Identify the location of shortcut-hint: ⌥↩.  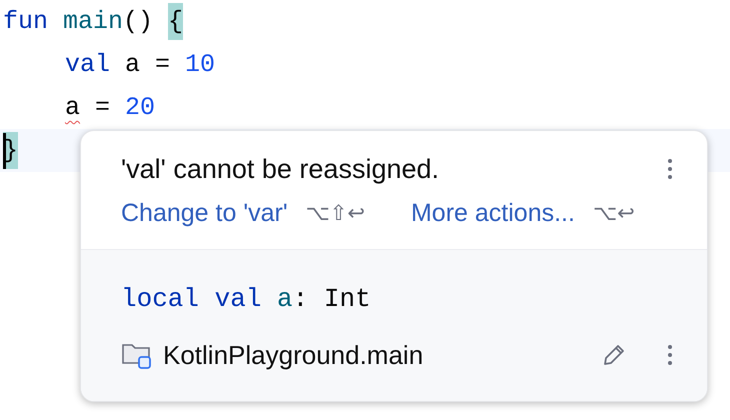
(613, 214).